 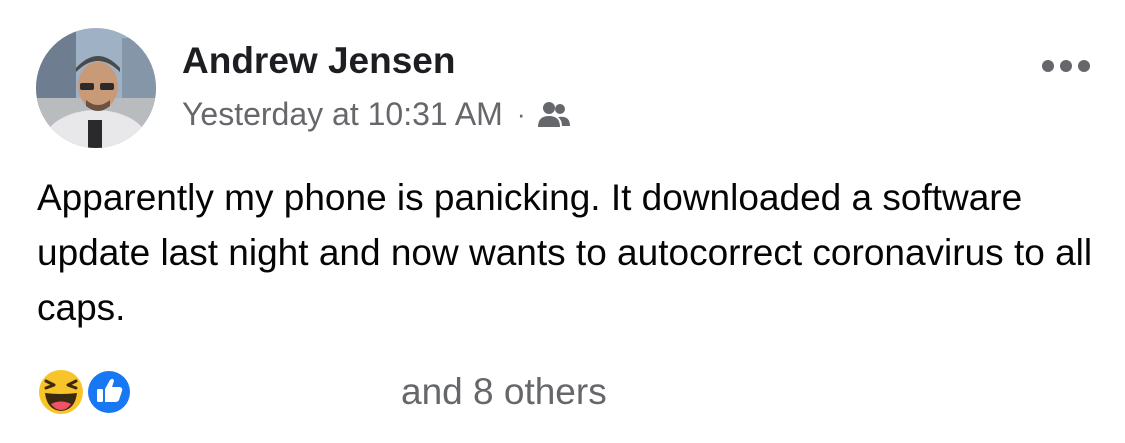 What do you see at coordinates (554, 114) in the screenshot?
I see `friends-icon` at bounding box center [554, 114].